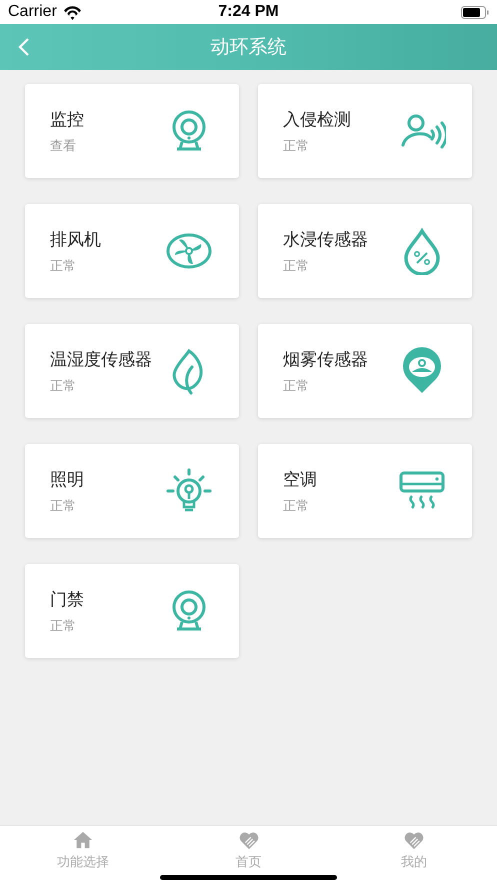 This screenshot has height=883, width=497. What do you see at coordinates (300, 479) in the screenshot?
I see `device-name: 空调` at bounding box center [300, 479].